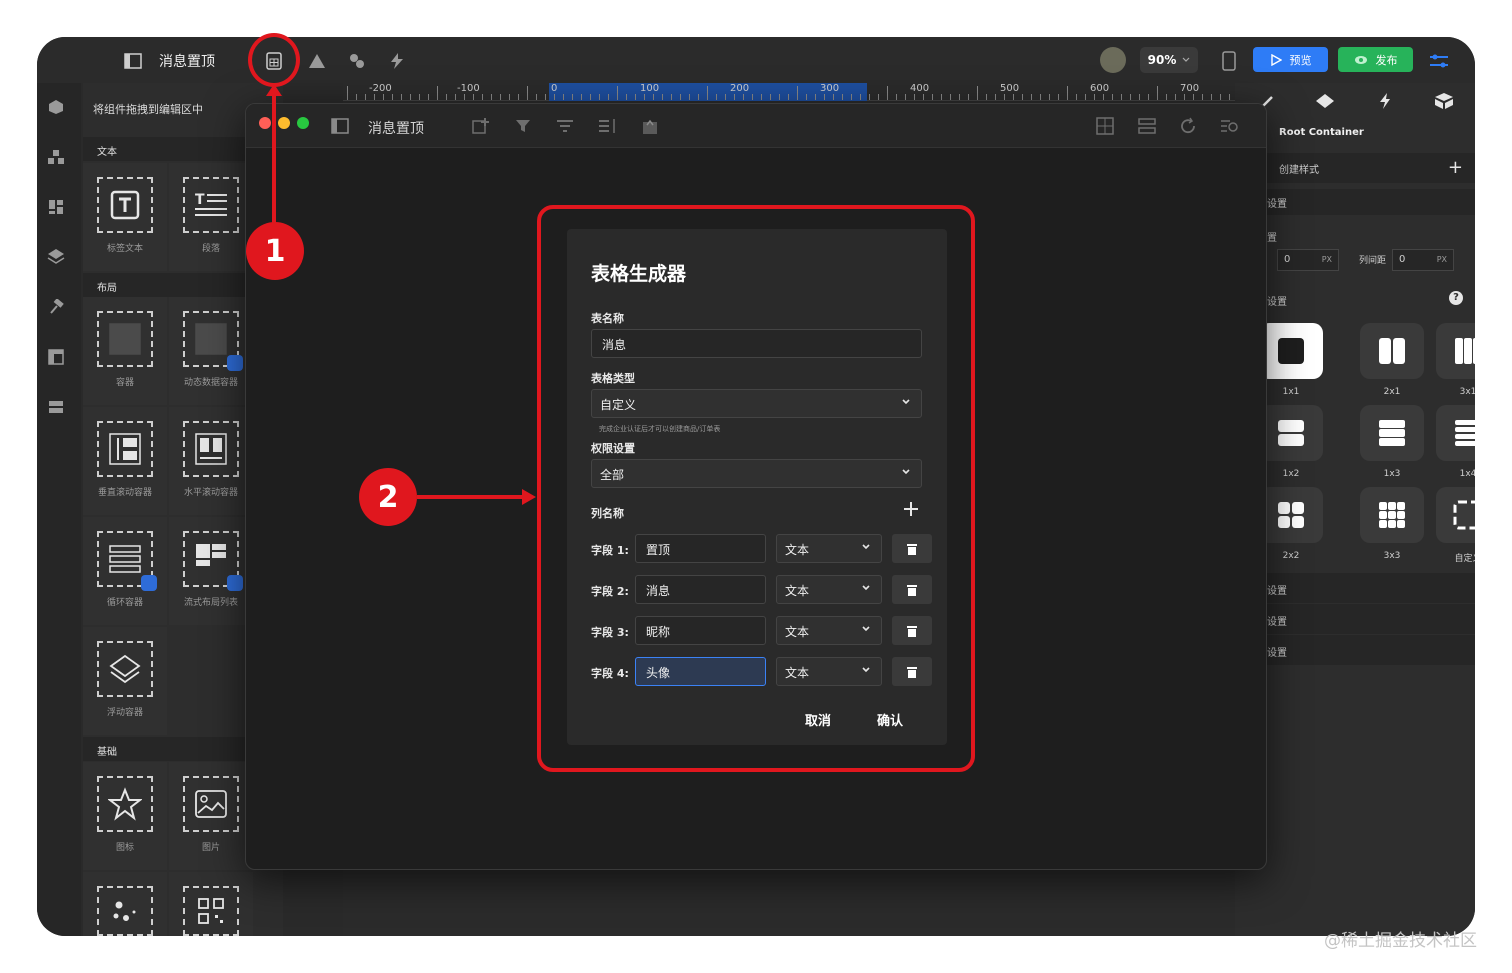  I want to click on ruler-label: 200, so click(740, 88).